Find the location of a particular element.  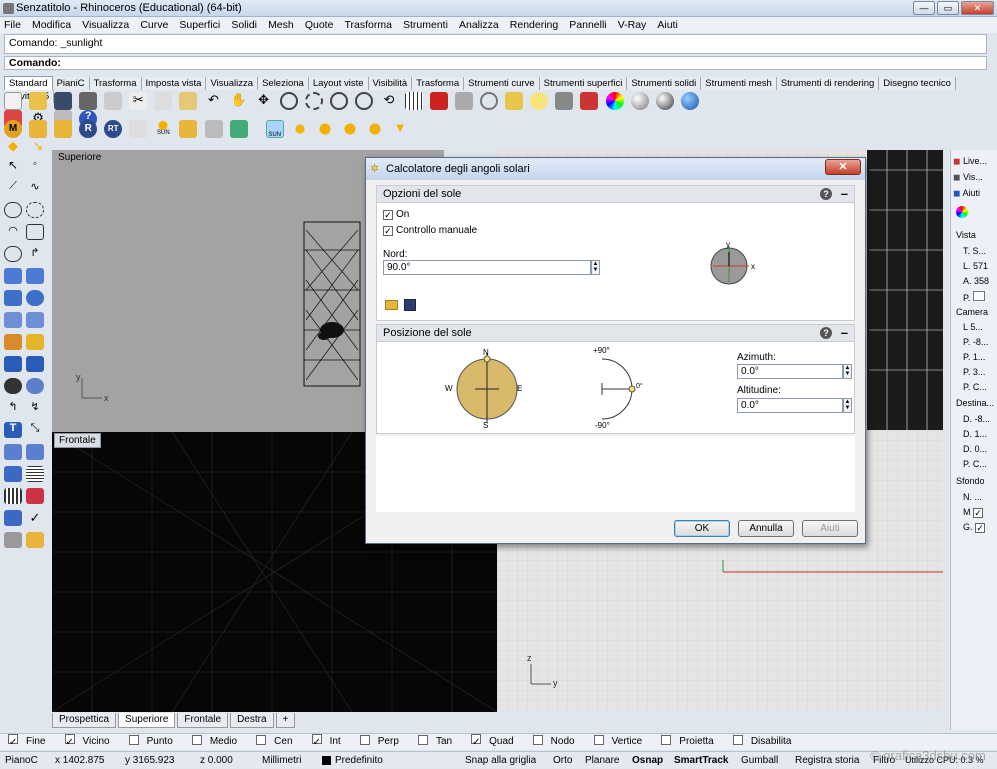

select-arrow-icon: ↖ is located at coordinates (13, 166).